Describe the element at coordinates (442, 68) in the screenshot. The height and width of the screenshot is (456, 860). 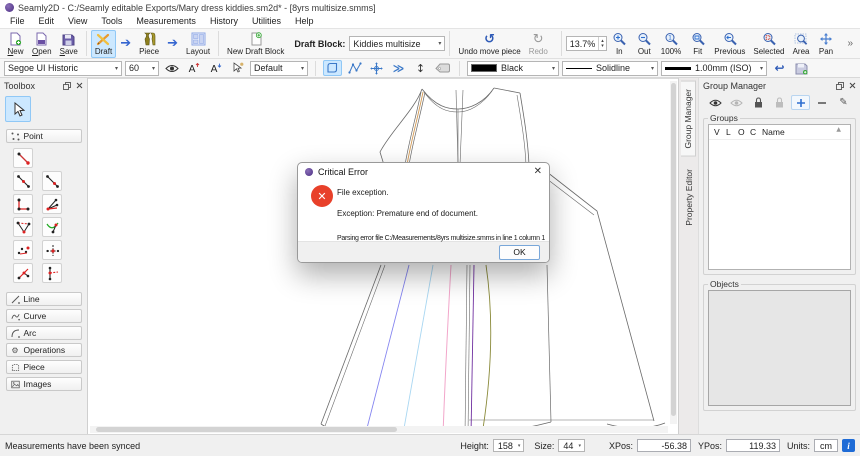
I see `tag-tool-button` at that location.